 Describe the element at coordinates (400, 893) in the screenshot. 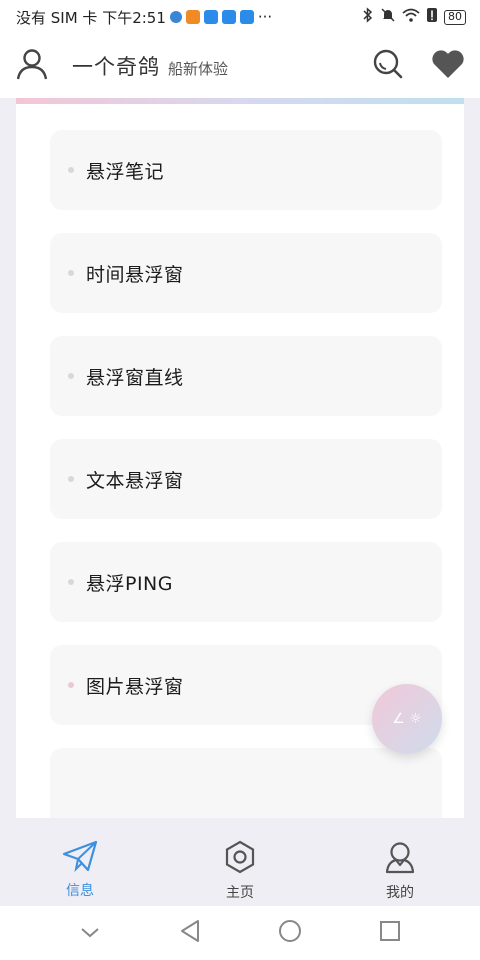

I see `tab-mine-label: 我的` at that location.